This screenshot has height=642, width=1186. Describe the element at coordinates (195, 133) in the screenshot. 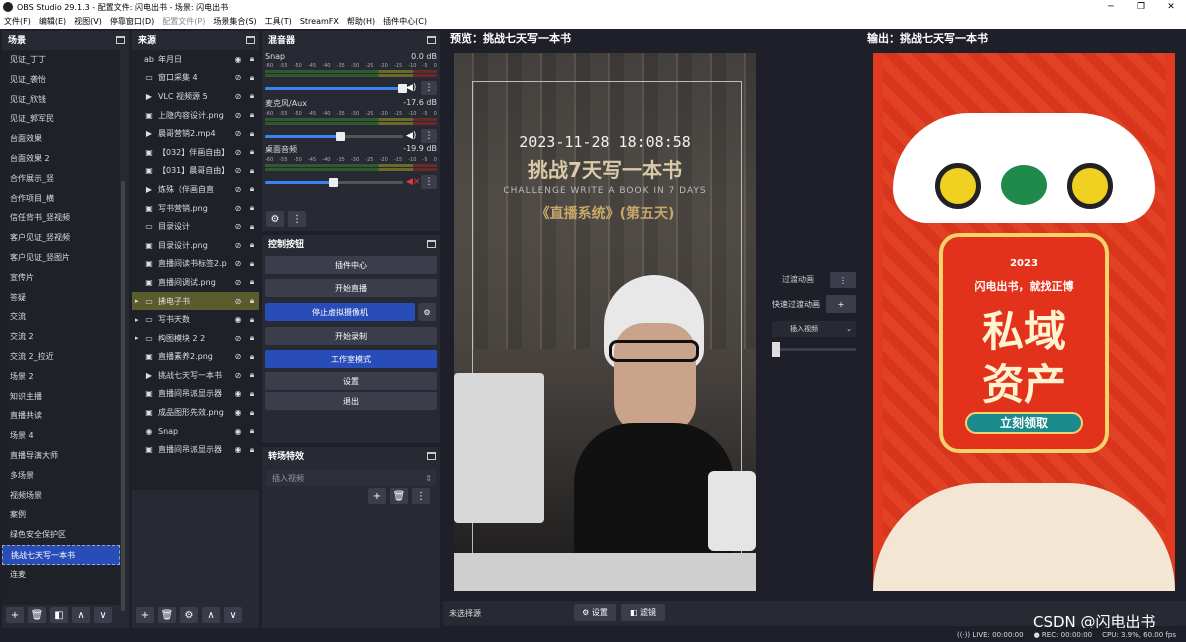

I see `source-item: ▶ 晨哥营销2.mp4 ⊘ 🔒︎` at that location.